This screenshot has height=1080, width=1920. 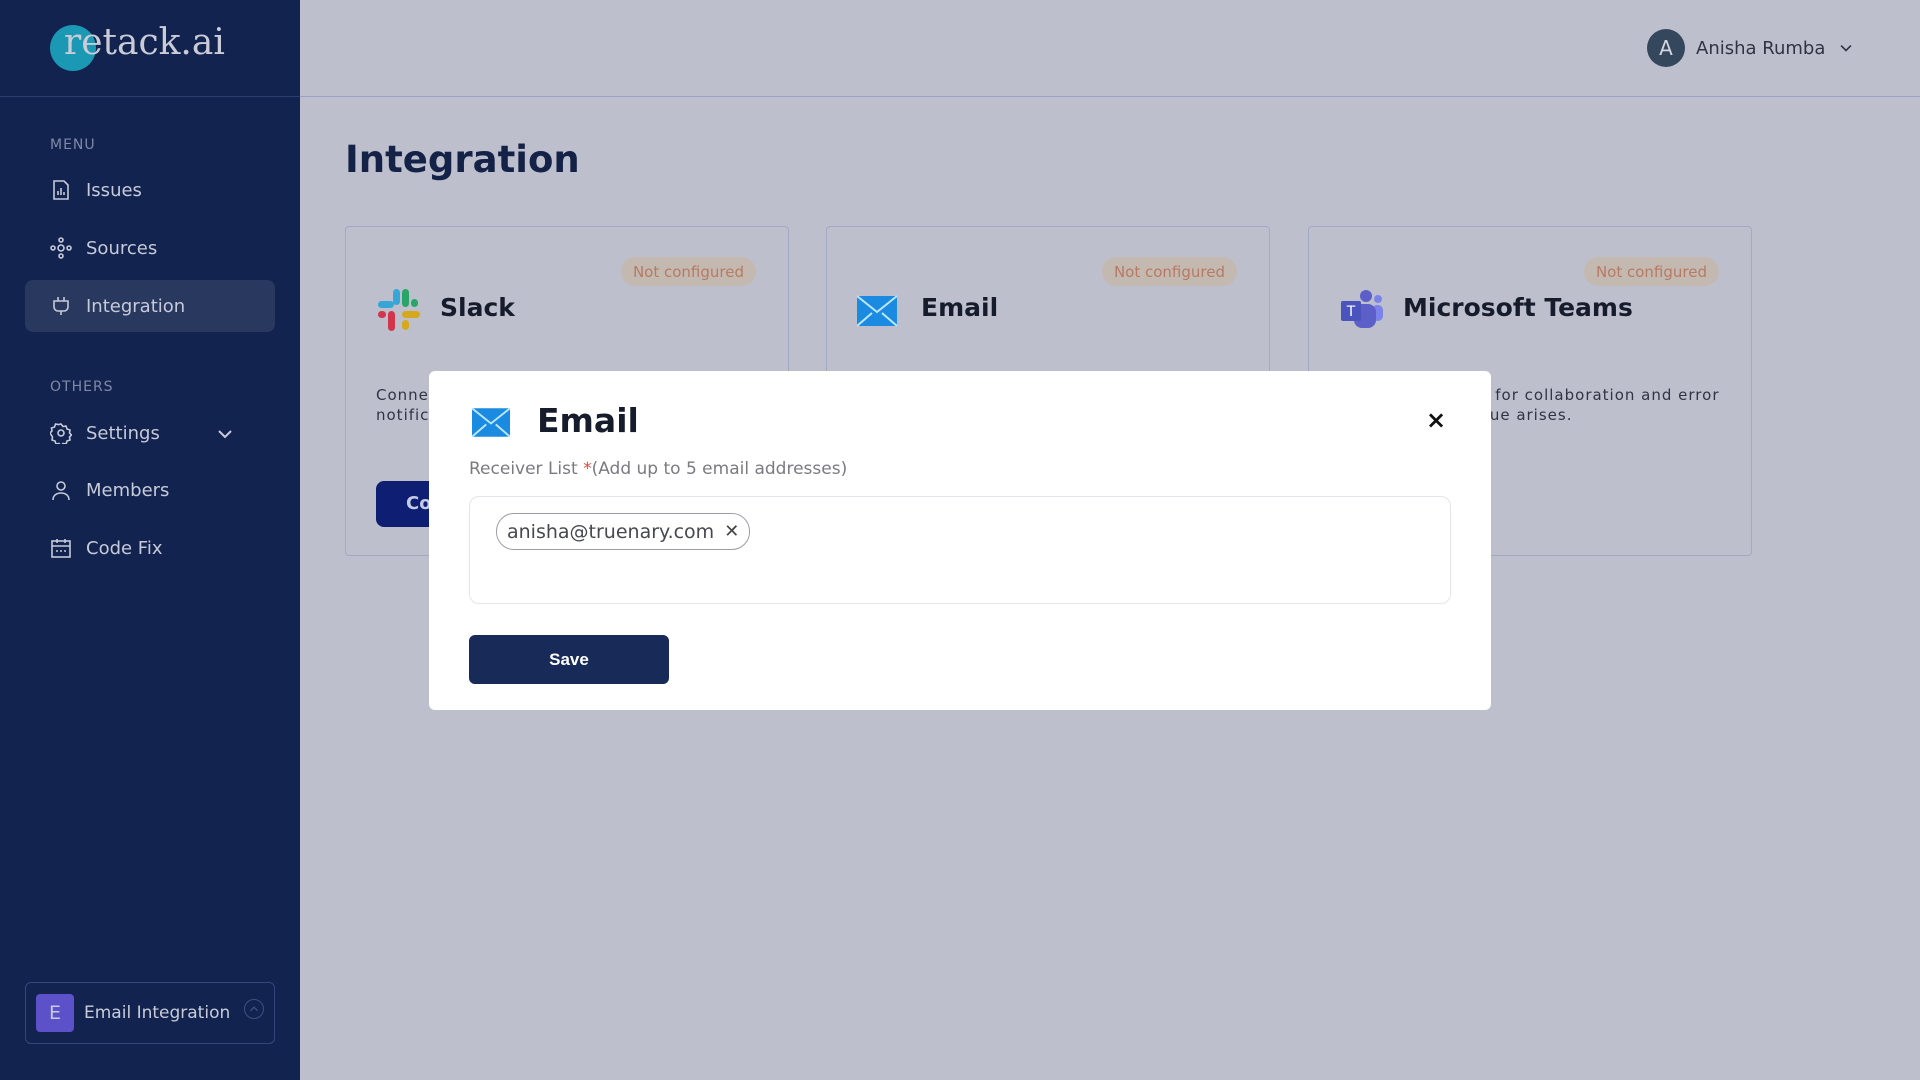 What do you see at coordinates (61, 433) in the screenshot?
I see `gear-icon` at bounding box center [61, 433].